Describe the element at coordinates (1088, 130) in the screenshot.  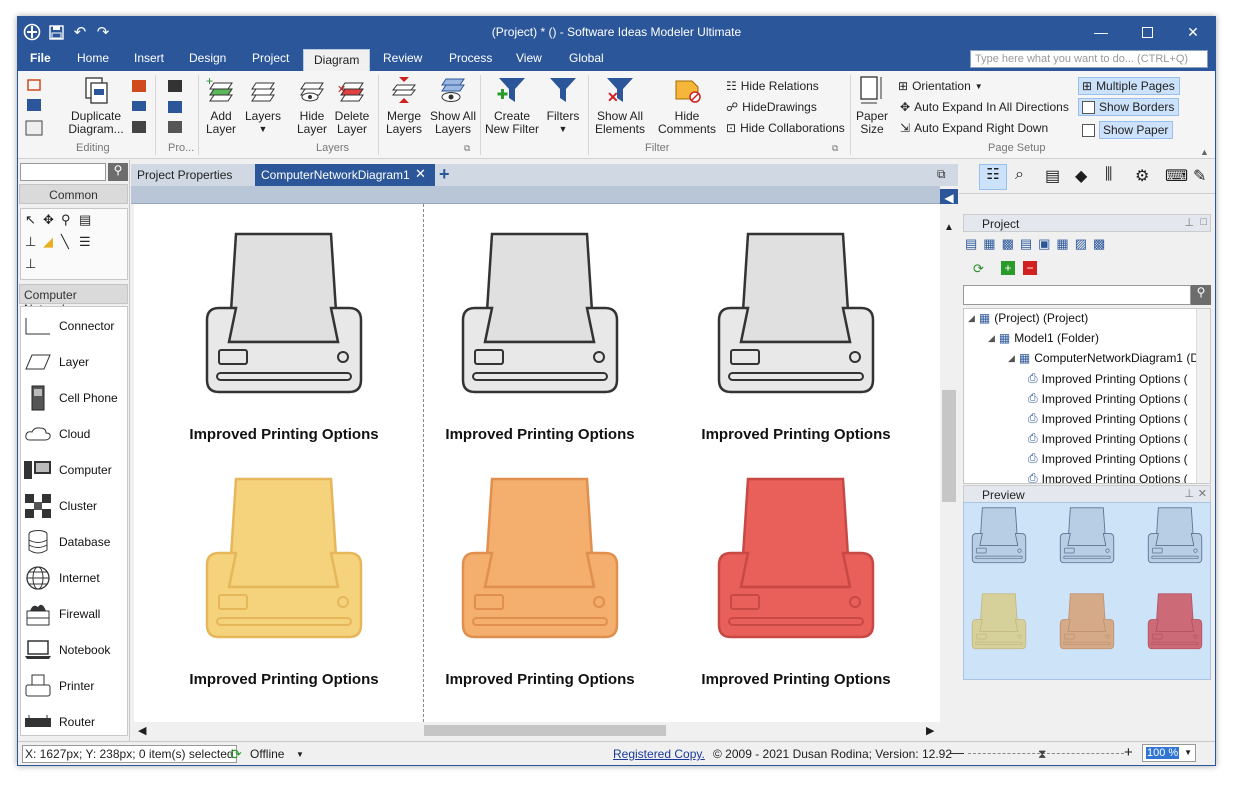
I see `show-paper-checkbox` at that location.